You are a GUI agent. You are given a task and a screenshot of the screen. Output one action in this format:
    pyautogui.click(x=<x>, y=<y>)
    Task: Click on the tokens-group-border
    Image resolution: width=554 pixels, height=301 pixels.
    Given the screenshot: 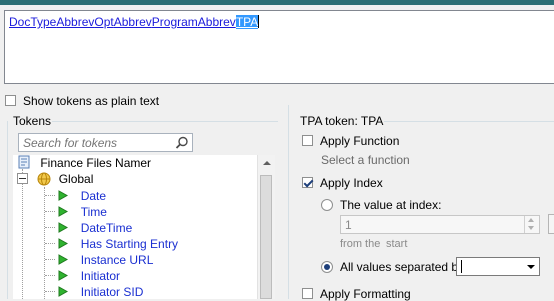 What is the action you would take?
    pyautogui.click(x=165, y=121)
    